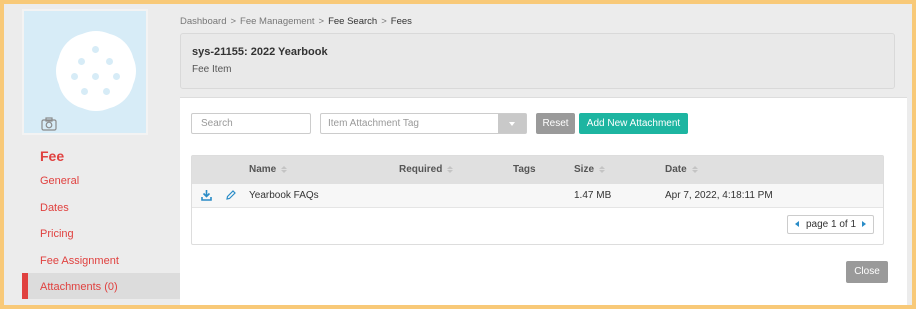 This screenshot has height=309, width=916. Describe the element at coordinates (251, 123) in the screenshot. I see `search-input: Search` at that location.